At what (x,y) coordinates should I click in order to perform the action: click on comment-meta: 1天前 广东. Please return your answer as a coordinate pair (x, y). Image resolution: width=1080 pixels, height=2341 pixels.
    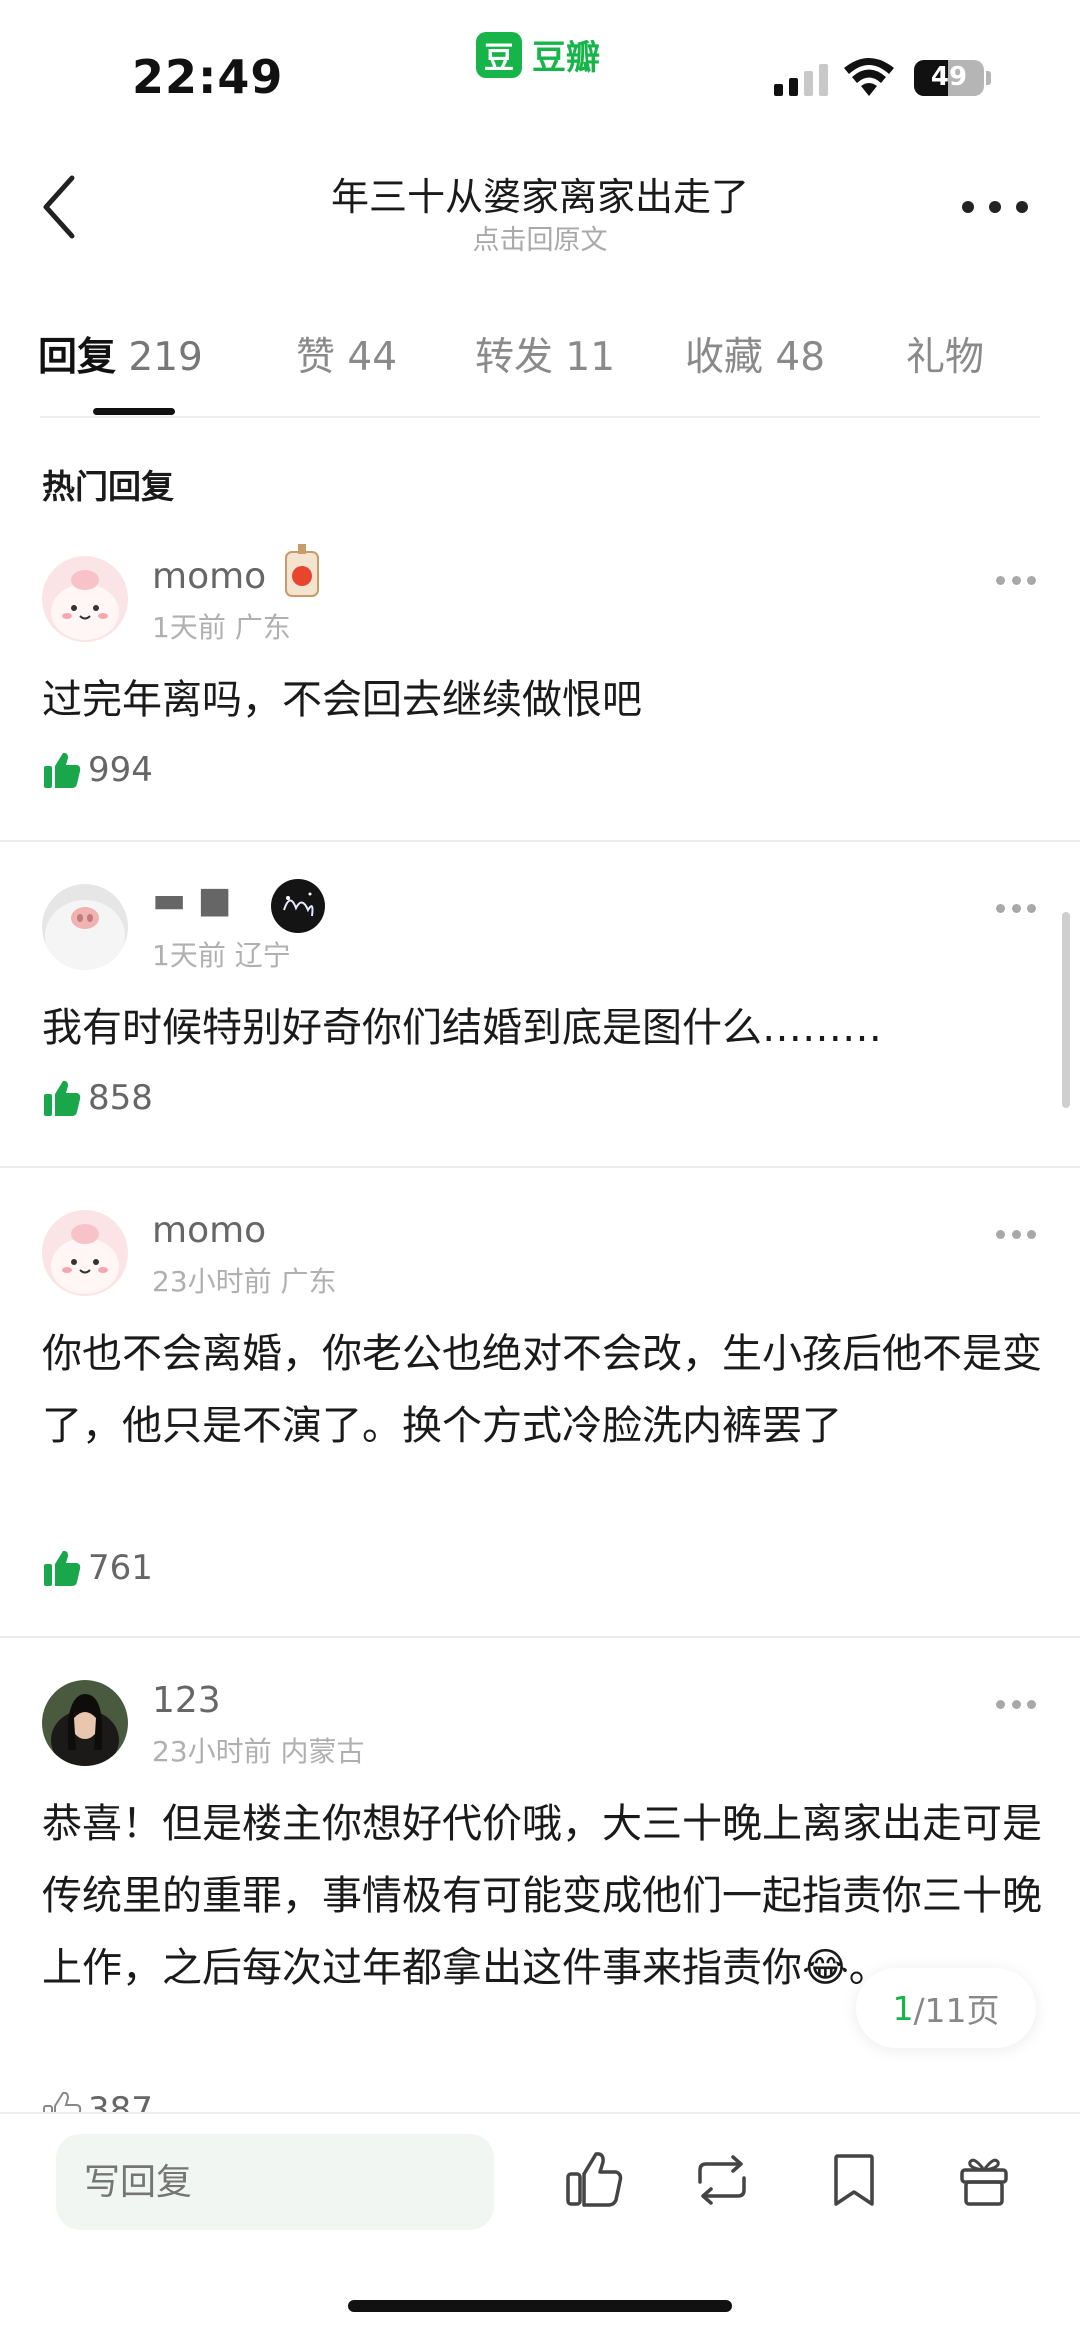
    Looking at the image, I should click on (221, 626).